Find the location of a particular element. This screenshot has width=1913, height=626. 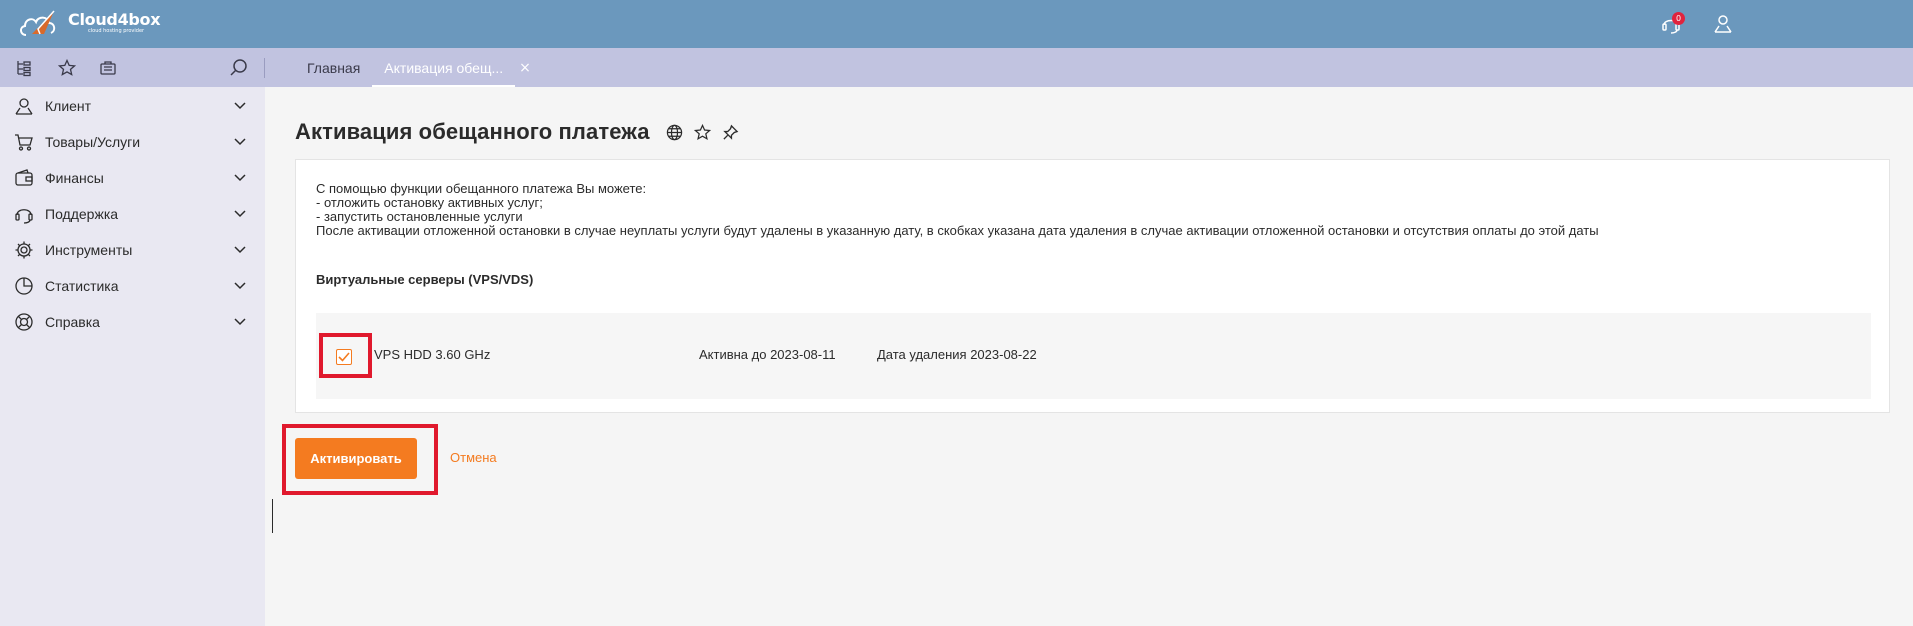

sidebar-item-label: Финансы is located at coordinates (74, 178).